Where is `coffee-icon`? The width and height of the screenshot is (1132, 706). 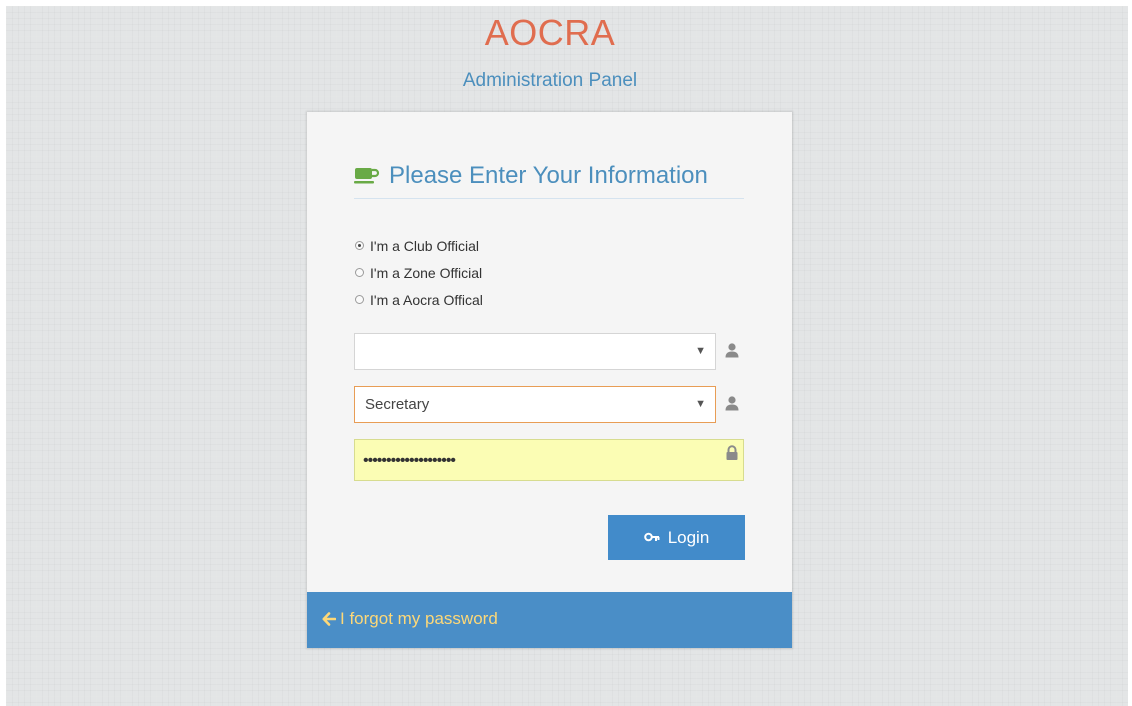 coffee-icon is located at coordinates (367, 176).